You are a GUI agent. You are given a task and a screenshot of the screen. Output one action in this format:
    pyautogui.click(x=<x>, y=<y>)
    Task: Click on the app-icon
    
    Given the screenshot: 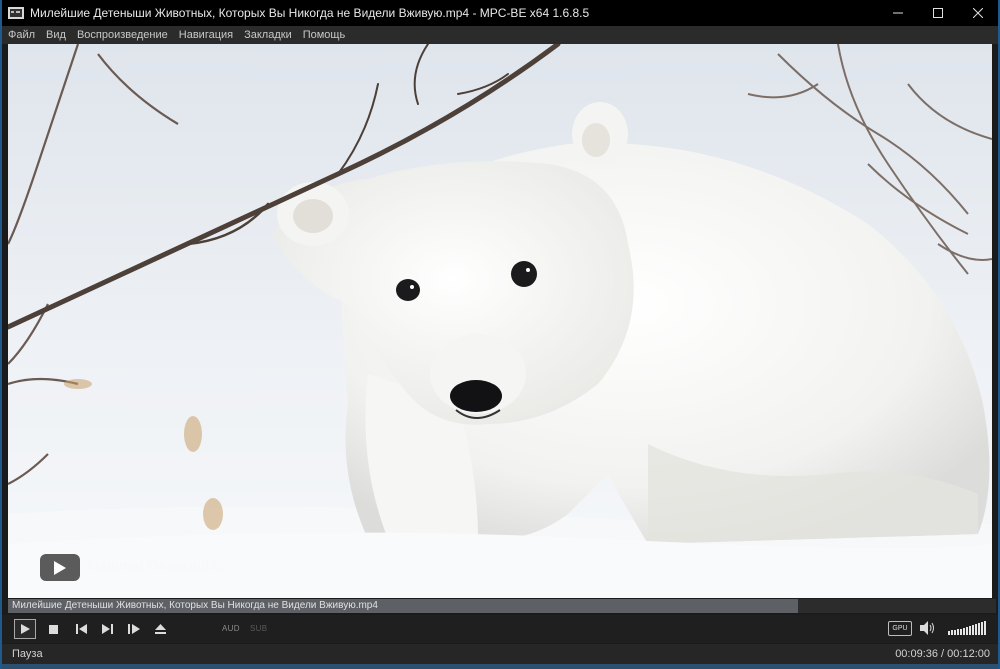 What is the action you would take?
    pyautogui.click(x=16, y=13)
    